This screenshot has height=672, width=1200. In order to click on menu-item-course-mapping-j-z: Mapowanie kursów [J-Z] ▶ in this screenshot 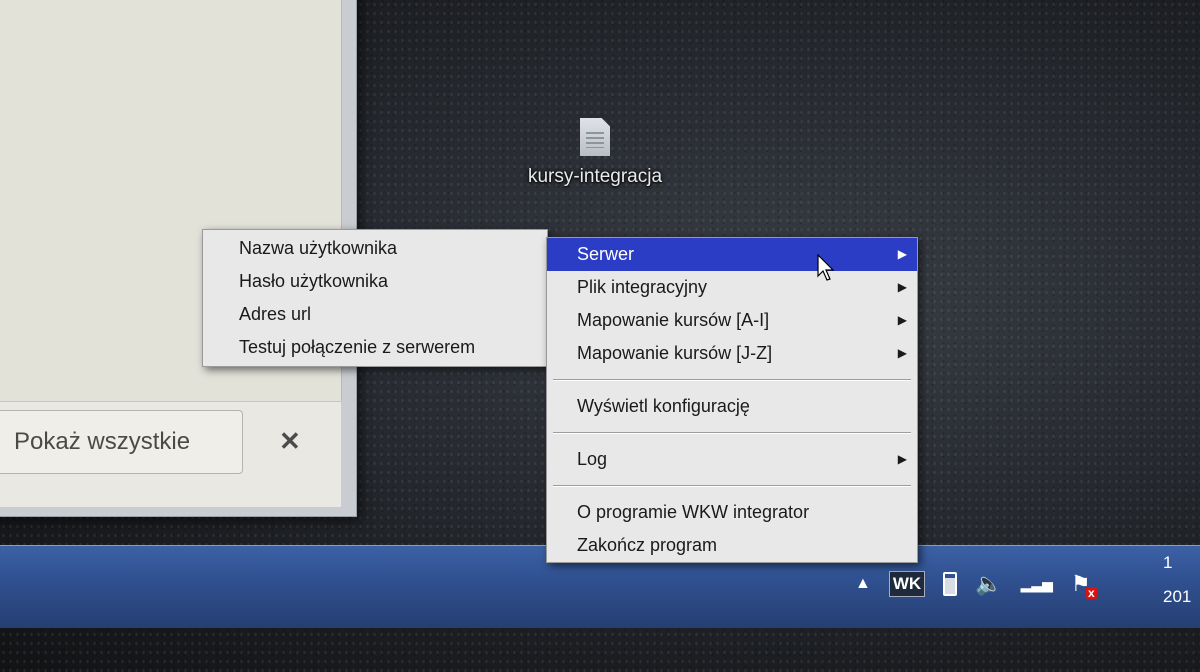, I will do `click(732, 353)`.